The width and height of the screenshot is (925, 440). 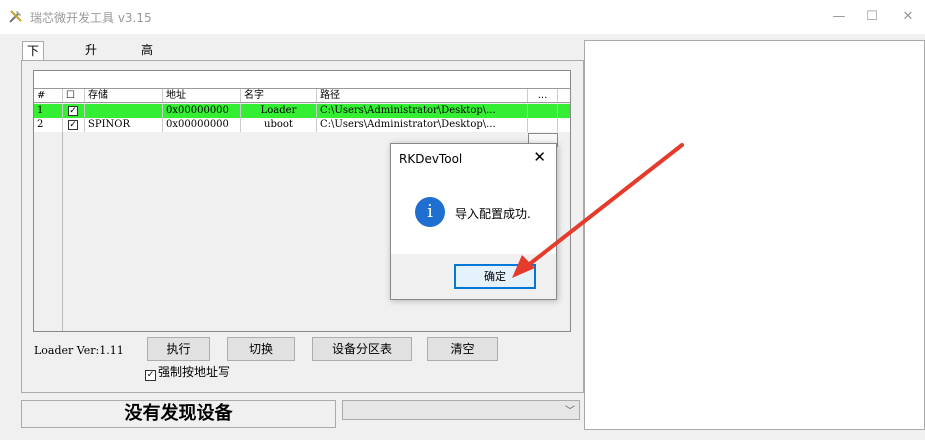 I want to click on dialog-message: 导入配置成功., so click(x=493, y=214).